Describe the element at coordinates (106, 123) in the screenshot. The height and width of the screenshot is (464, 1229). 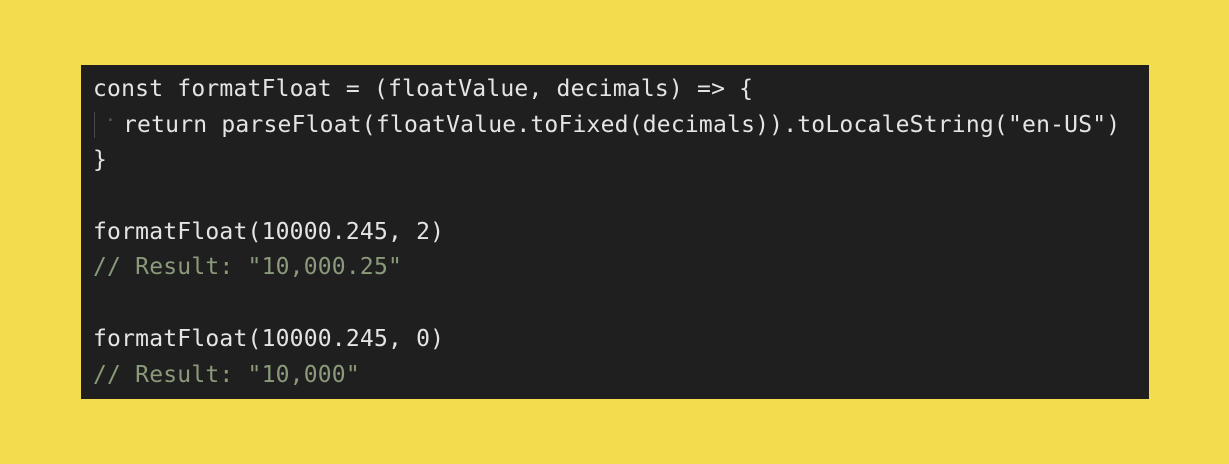
I see `indent-guide-icon` at that location.